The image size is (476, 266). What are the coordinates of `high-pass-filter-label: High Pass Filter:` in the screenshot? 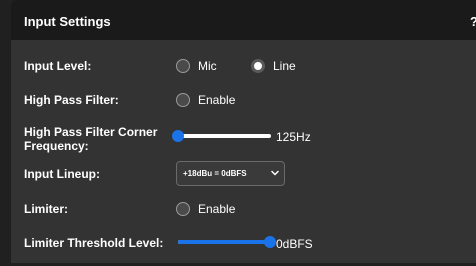 It's located at (71, 100).